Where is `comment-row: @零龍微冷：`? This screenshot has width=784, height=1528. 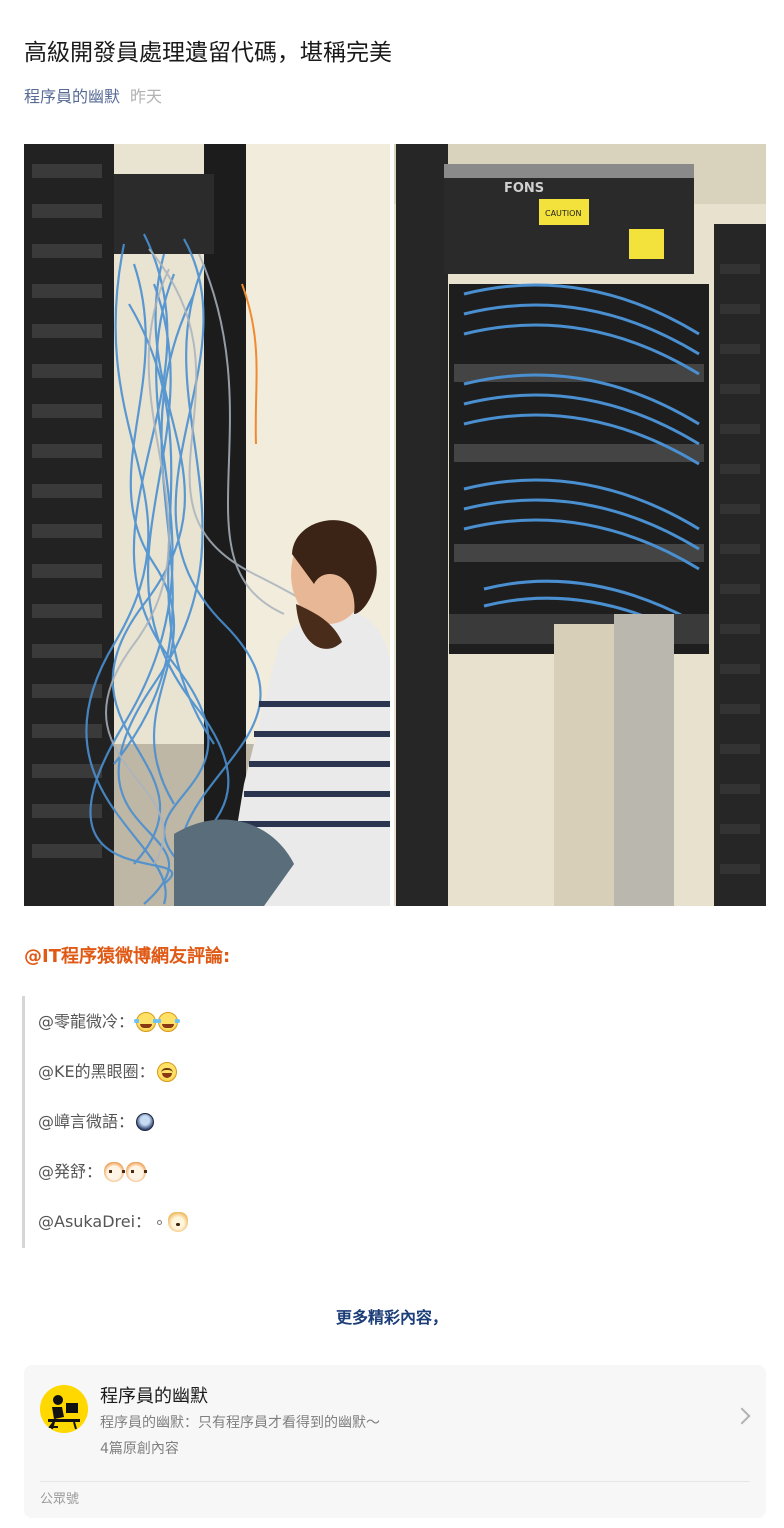 comment-row: @零龍微冷： is located at coordinates (109, 1022).